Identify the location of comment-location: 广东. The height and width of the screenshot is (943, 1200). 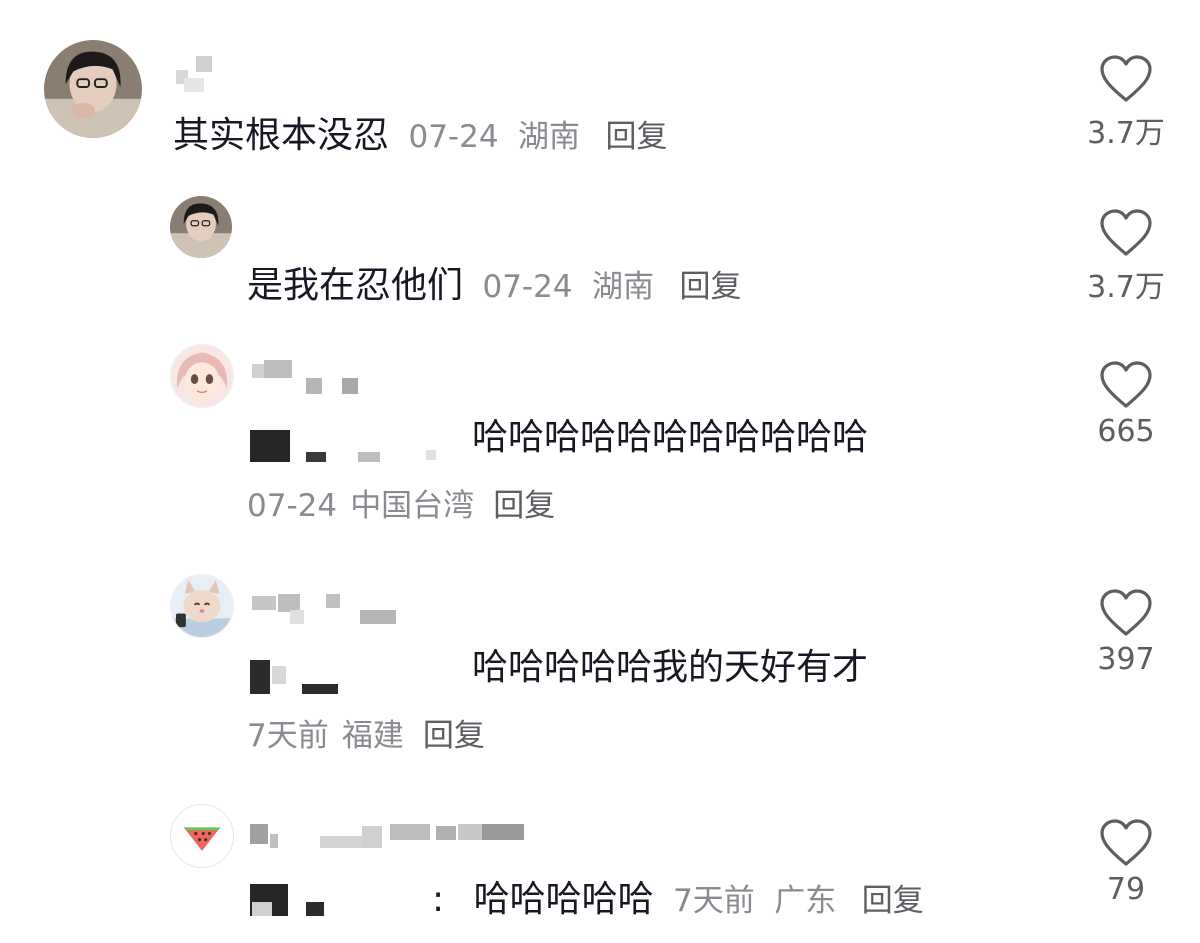
(805, 901).